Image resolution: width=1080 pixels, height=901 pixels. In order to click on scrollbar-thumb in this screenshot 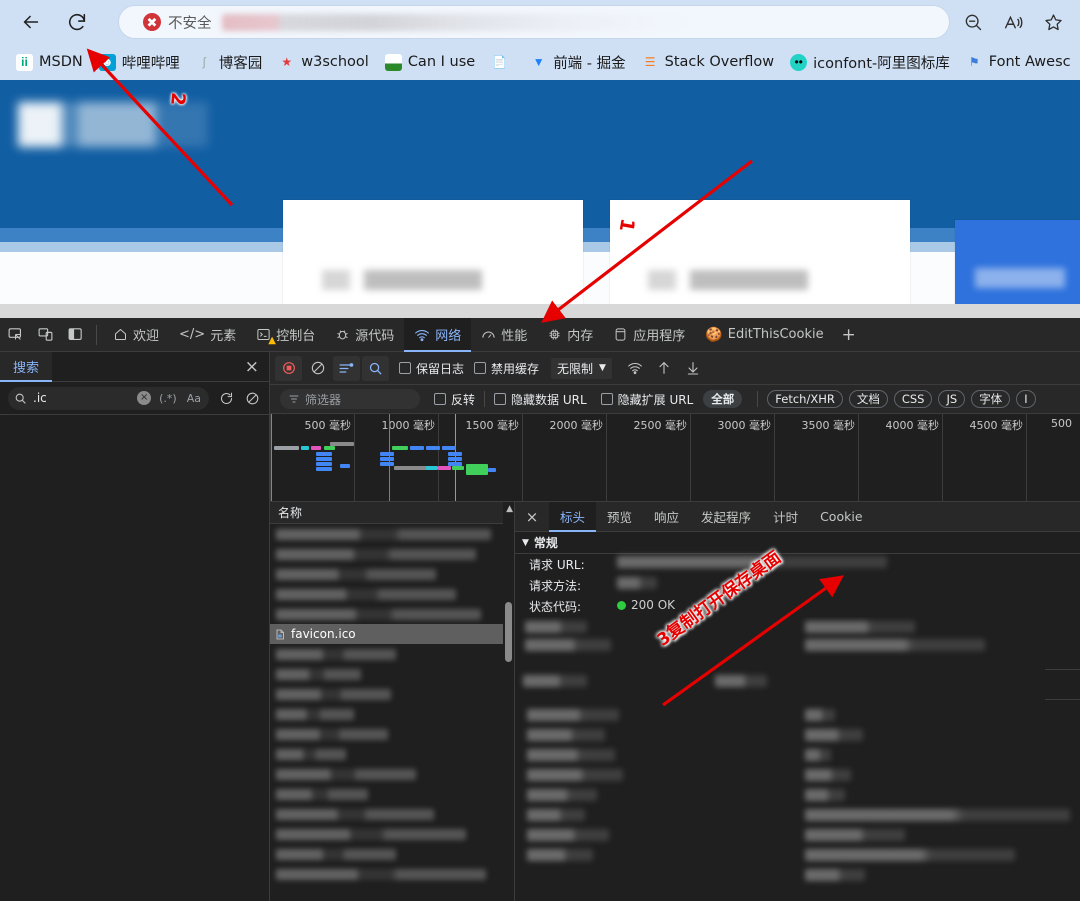, I will do `click(508, 632)`.